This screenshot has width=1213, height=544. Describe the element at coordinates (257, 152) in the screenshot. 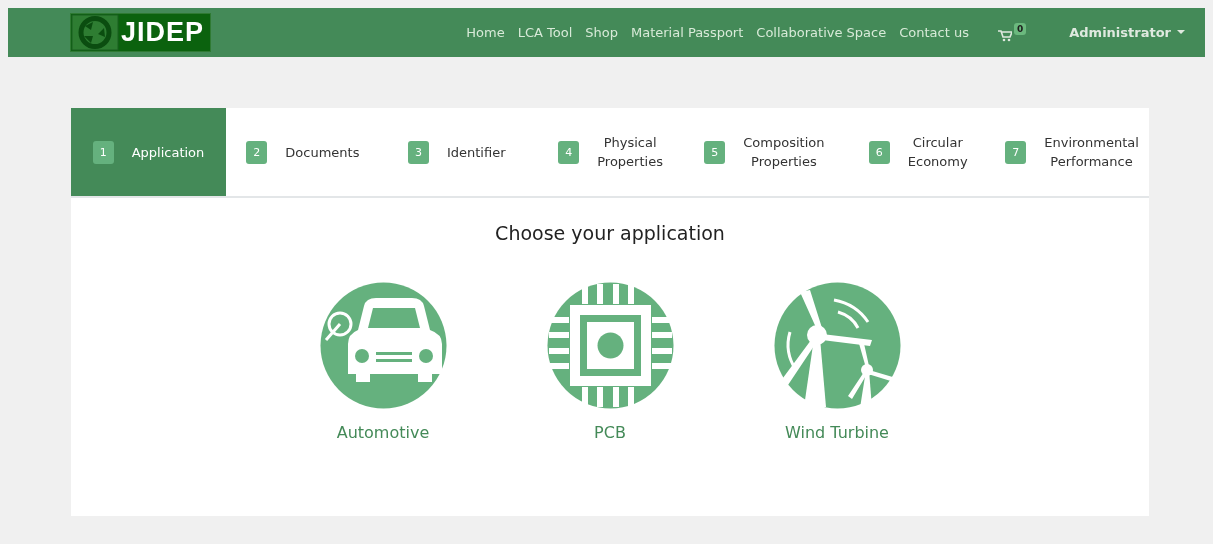

I see `step-number: 2` at that location.